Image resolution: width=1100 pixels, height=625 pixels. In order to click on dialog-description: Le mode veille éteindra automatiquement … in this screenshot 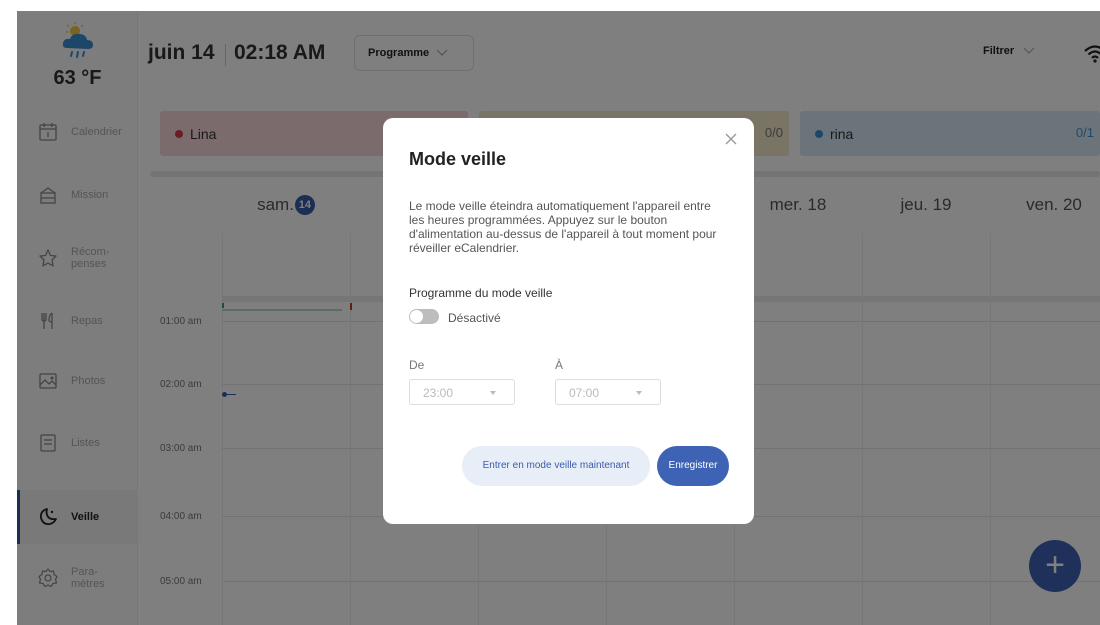, I will do `click(563, 227)`.